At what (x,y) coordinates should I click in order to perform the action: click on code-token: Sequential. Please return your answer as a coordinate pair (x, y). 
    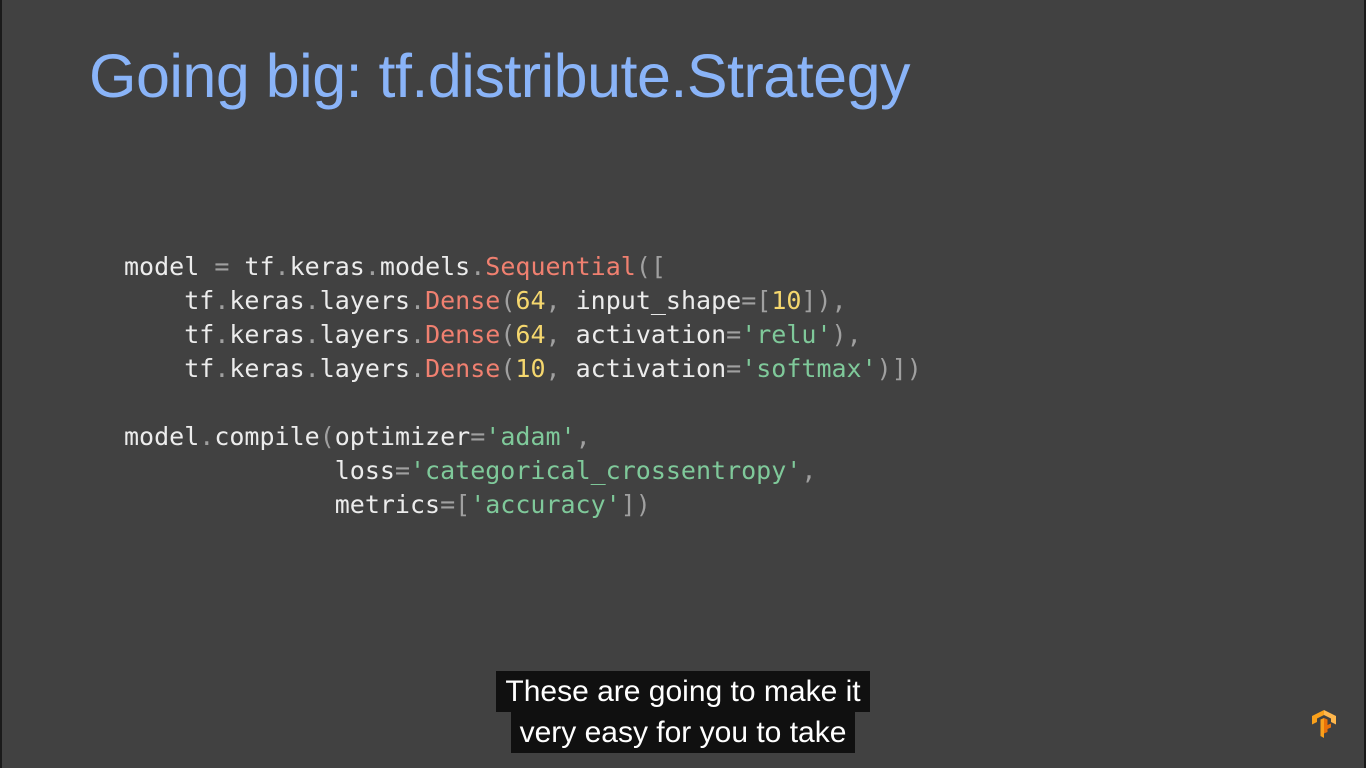
    Looking at the image, I should click on (560, 266).